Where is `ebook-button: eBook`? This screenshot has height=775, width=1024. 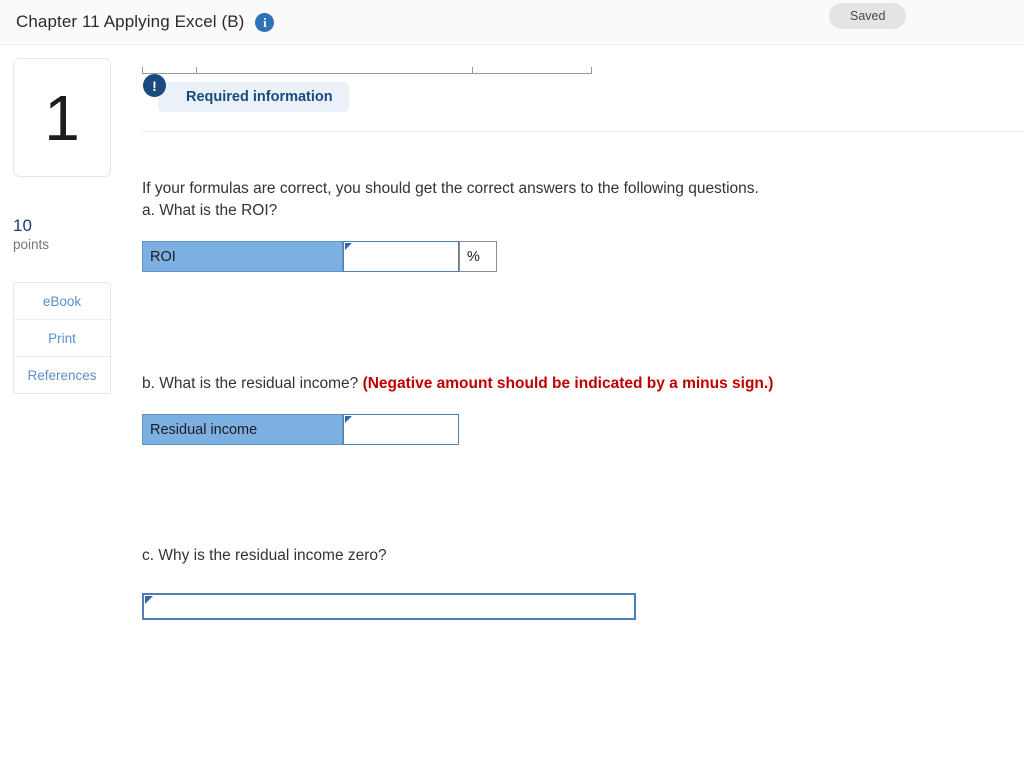 ebook-button: eBook is located at coordinates (62, 302).